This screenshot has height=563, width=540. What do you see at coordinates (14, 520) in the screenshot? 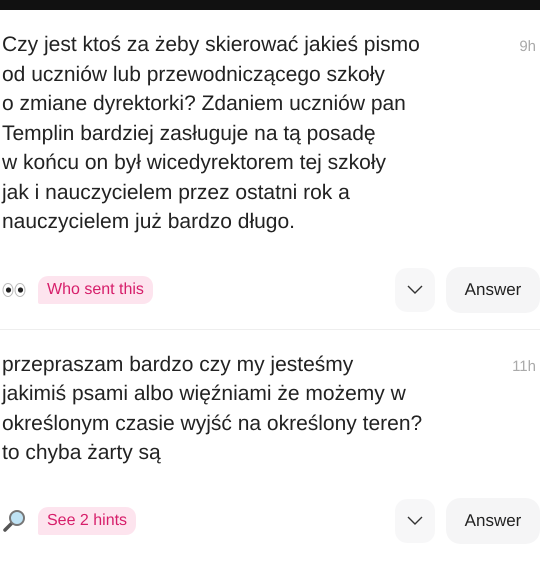
I see `magnifier-icon` at bounding box center [14, 520].